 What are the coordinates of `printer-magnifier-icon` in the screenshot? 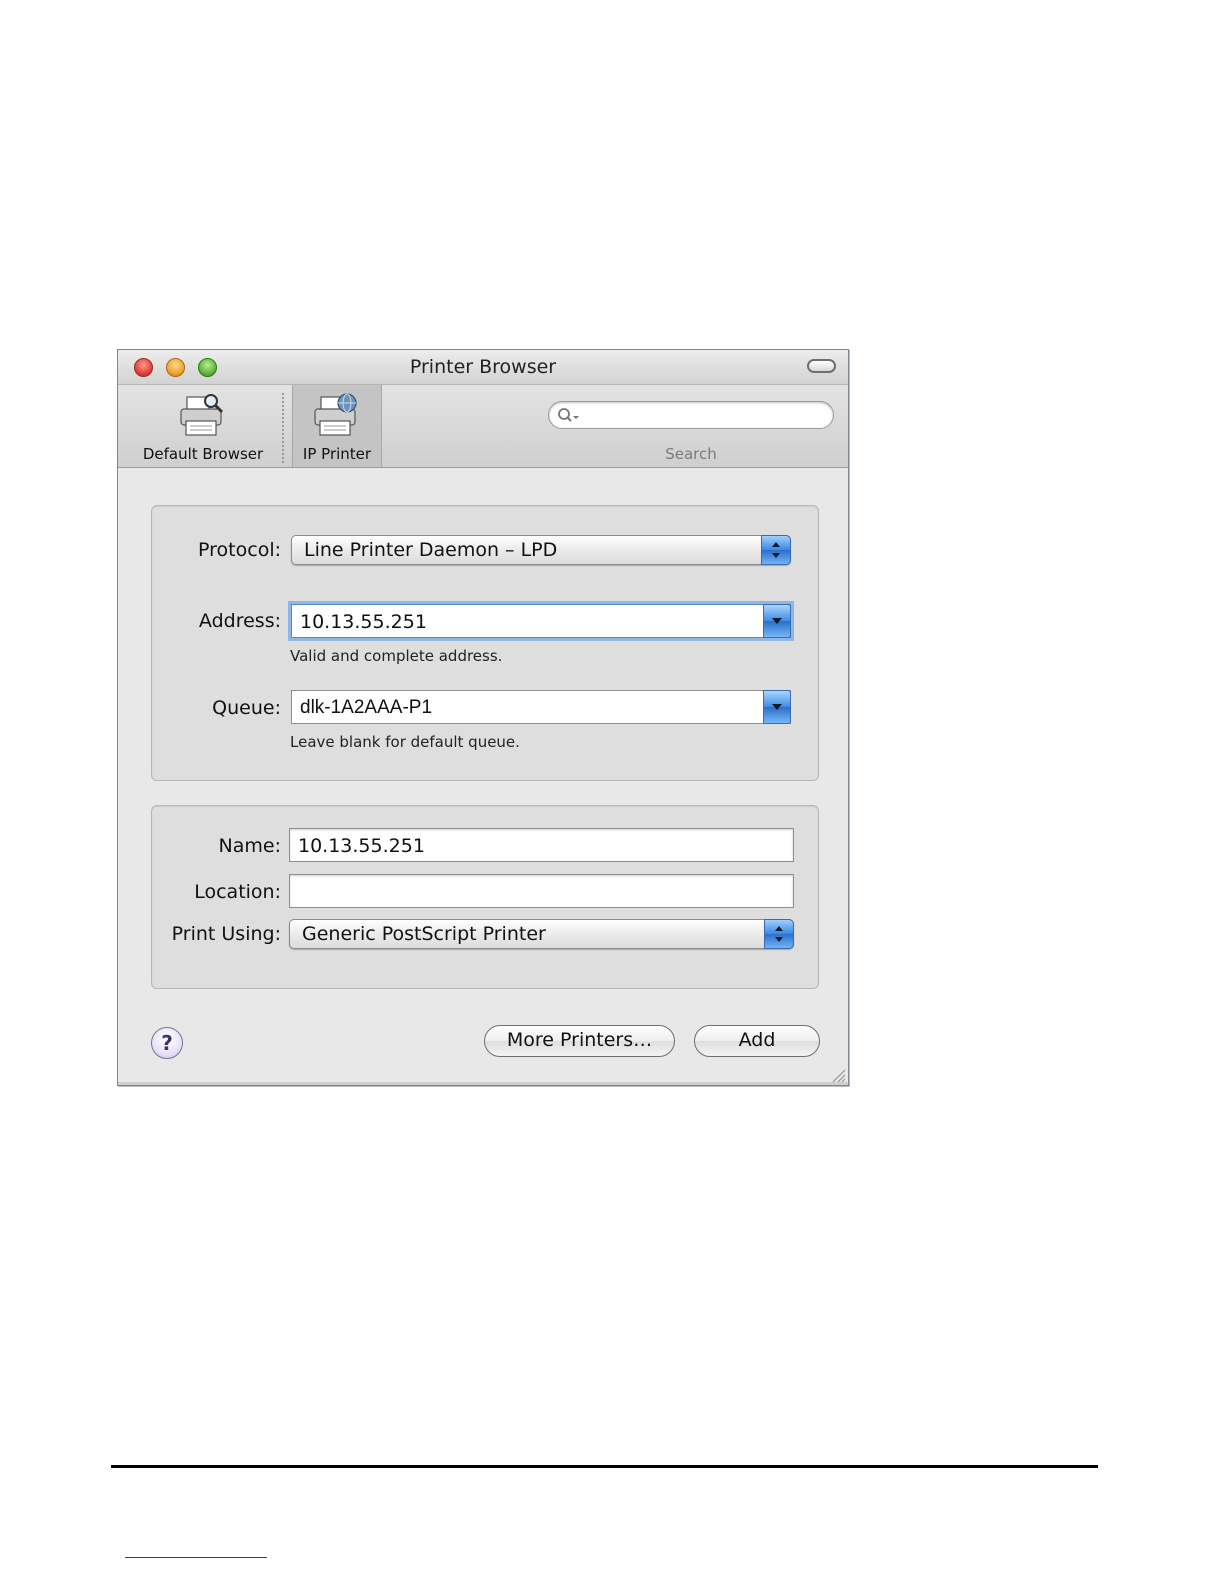 It's located at (202, 415).